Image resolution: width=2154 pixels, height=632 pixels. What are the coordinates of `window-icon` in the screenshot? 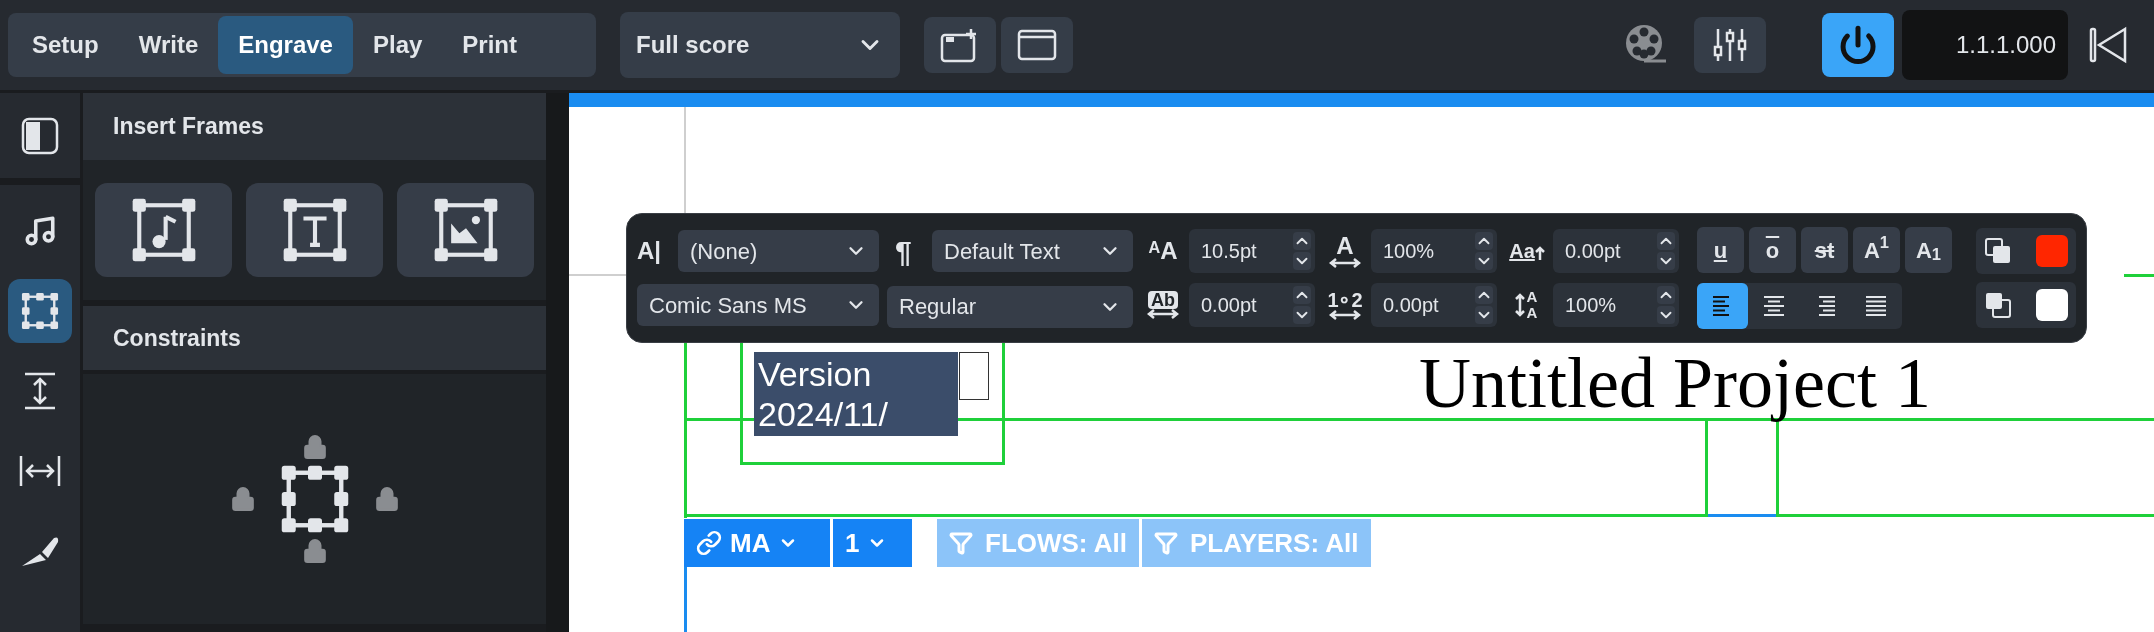 It's located at (1037, 45).